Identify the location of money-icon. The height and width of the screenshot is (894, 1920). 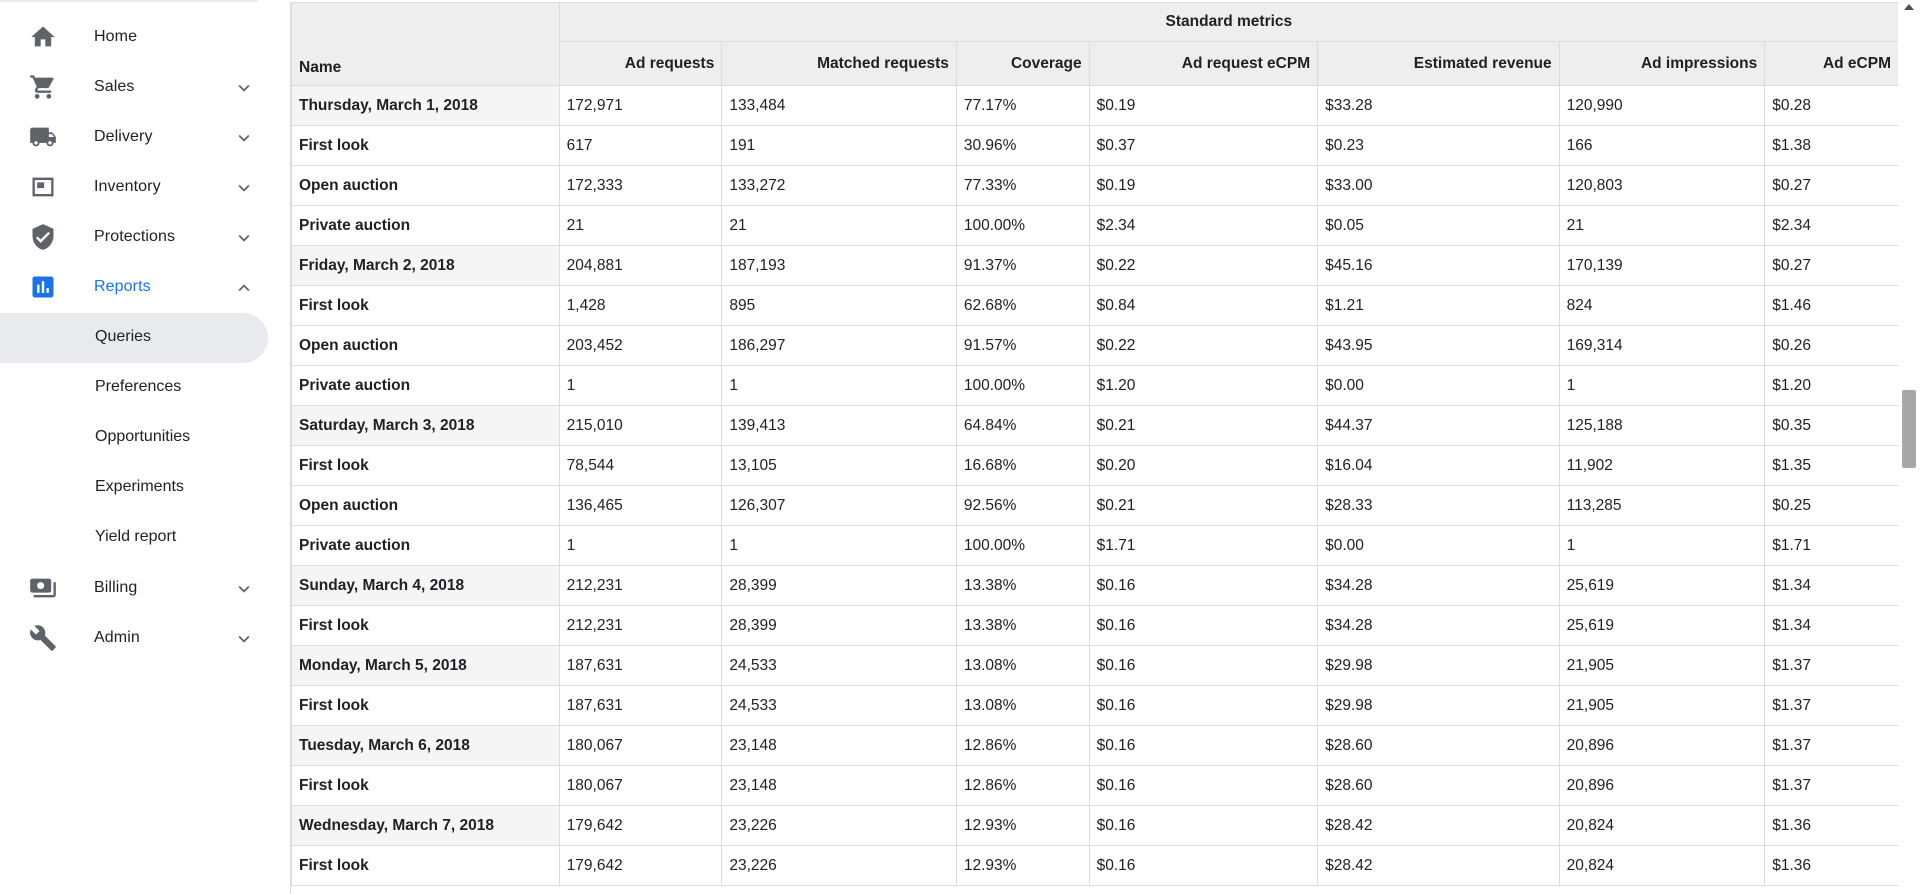
(43, 588).